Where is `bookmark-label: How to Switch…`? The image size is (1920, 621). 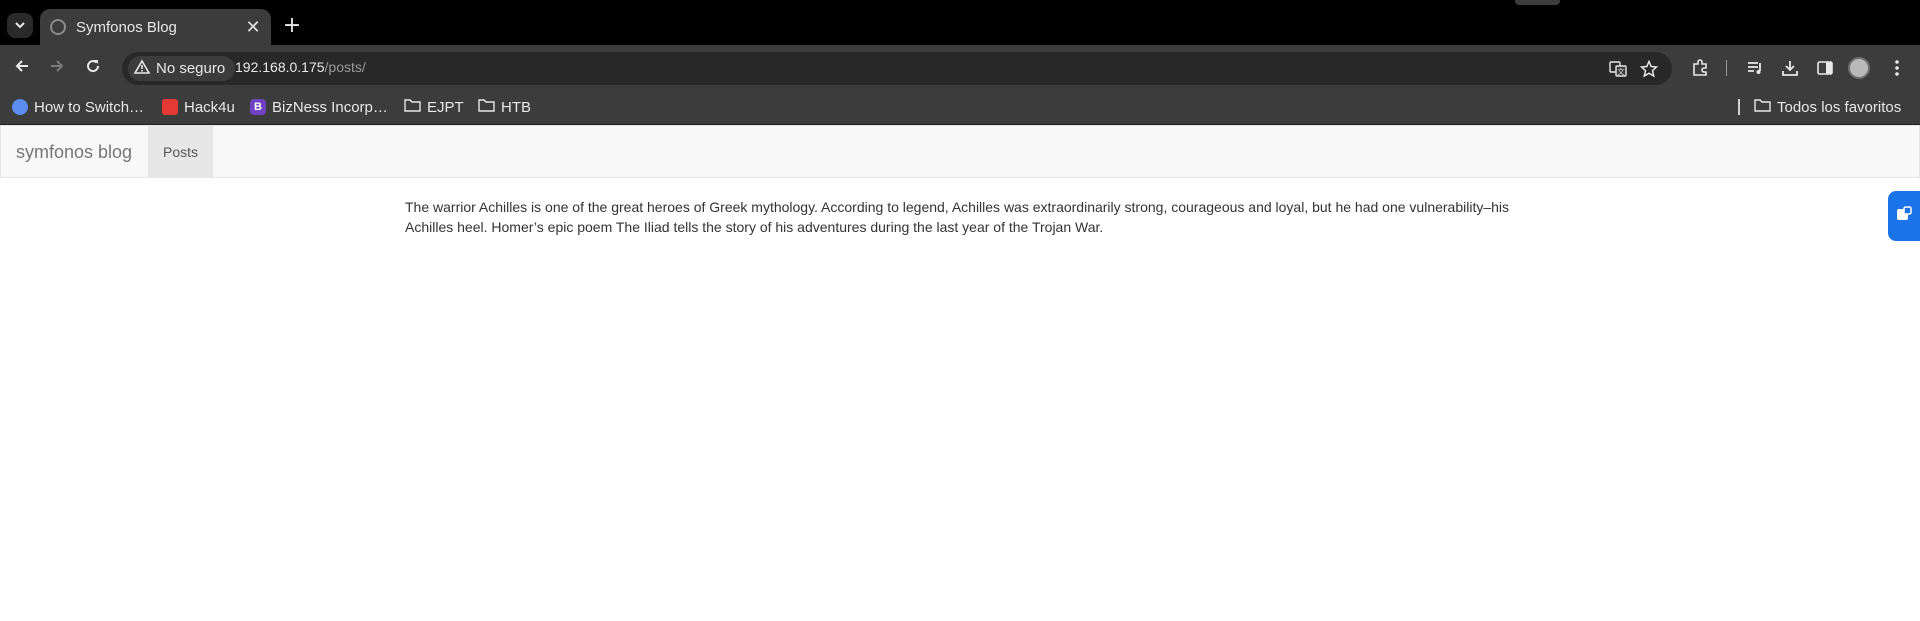
bookmark-label: How to Switch… is located at coordinates (89, 107).